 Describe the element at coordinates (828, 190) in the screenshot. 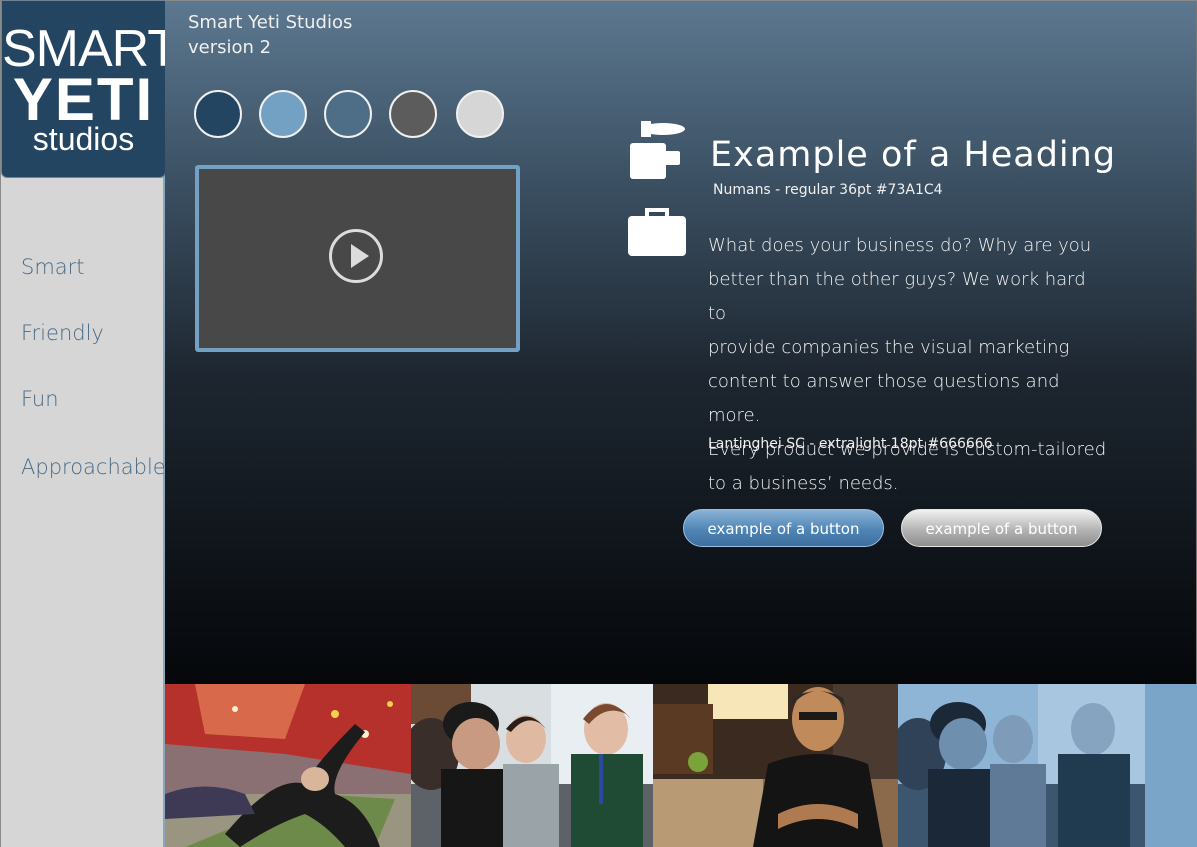

I see `heading-font-note: Numans - regular 36pt #73A1C4` at that location.